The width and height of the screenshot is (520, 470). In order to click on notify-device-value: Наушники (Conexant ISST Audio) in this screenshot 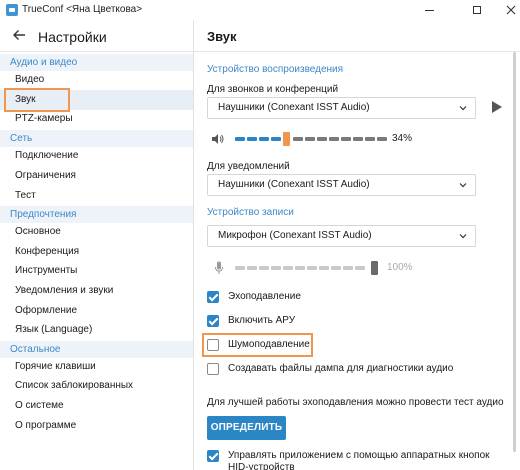, I will do `click(294, 184)`.